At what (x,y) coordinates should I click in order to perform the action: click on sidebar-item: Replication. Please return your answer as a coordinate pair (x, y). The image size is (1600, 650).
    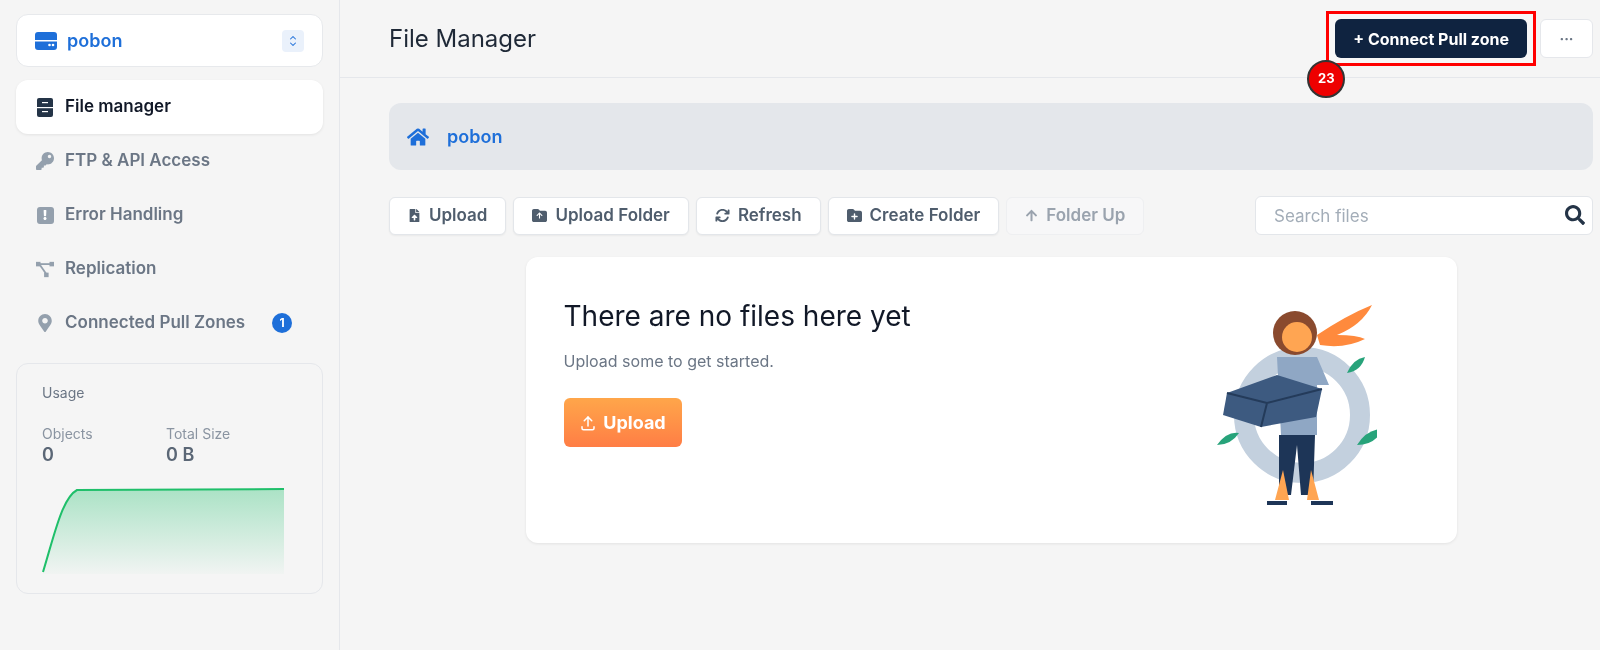
    Looking at the image, I should click on (169, 269).